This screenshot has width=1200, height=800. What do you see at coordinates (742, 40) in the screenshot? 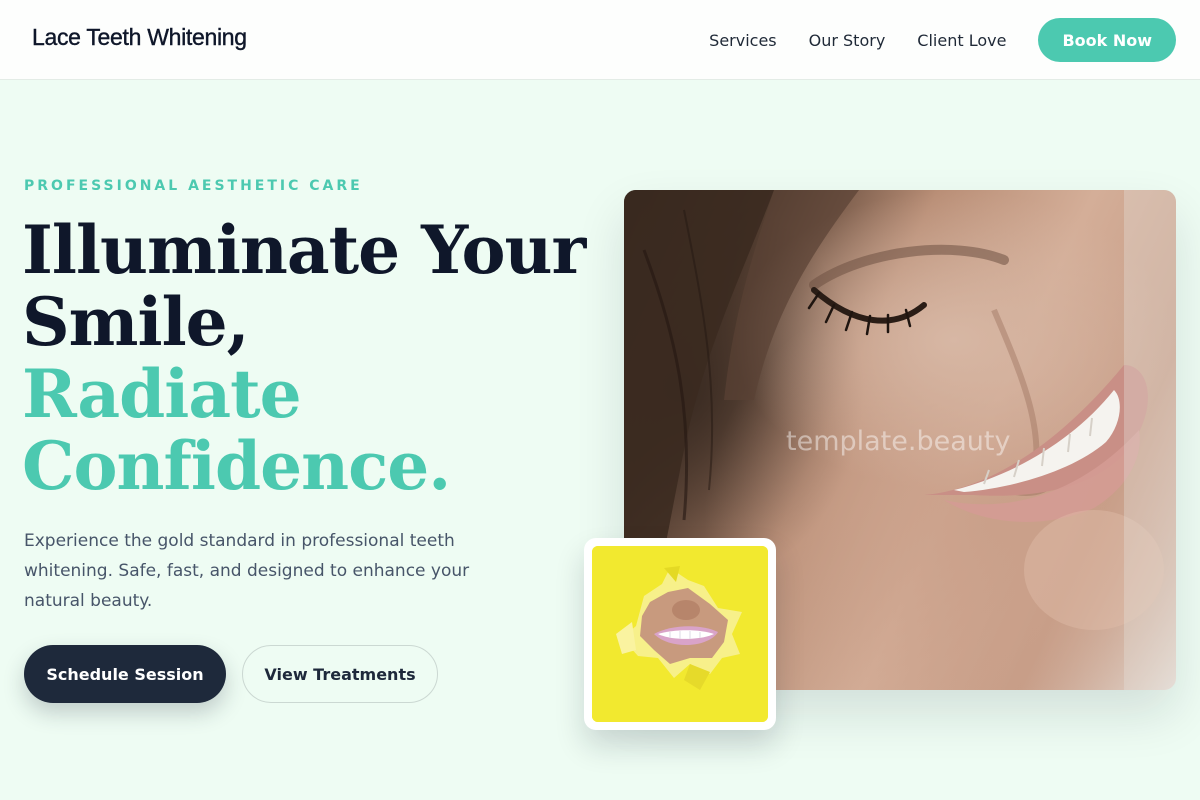
I see `nav-link-services: Services` at bounding box center [742, 40].